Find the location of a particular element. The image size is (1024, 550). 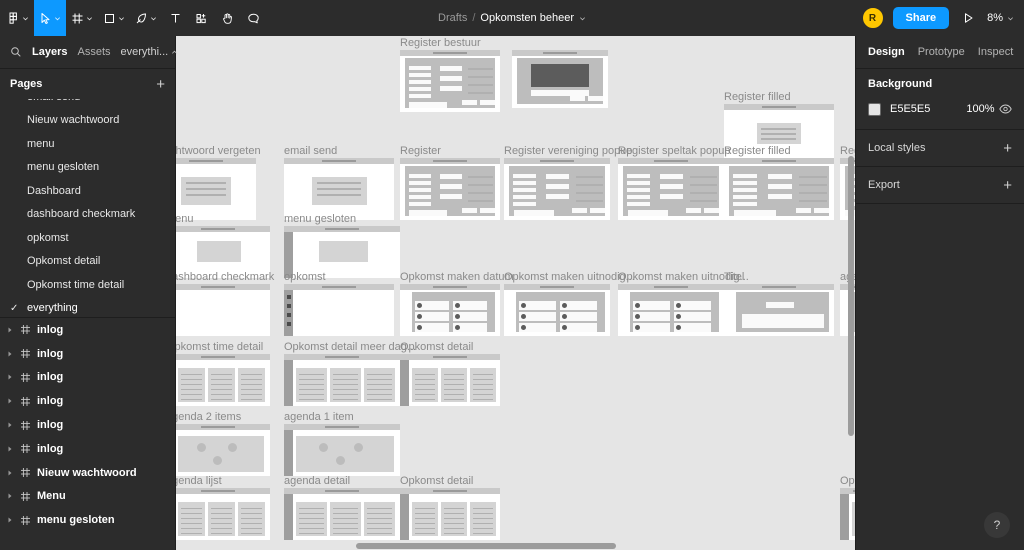

tab-layers: Layers is located at coordinates (49, 52).